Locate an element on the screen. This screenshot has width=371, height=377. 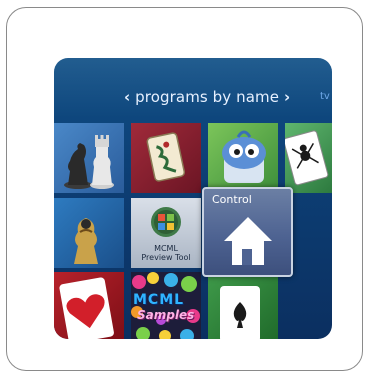
mahjong-tile-icon is located at coordinates (166, 157).